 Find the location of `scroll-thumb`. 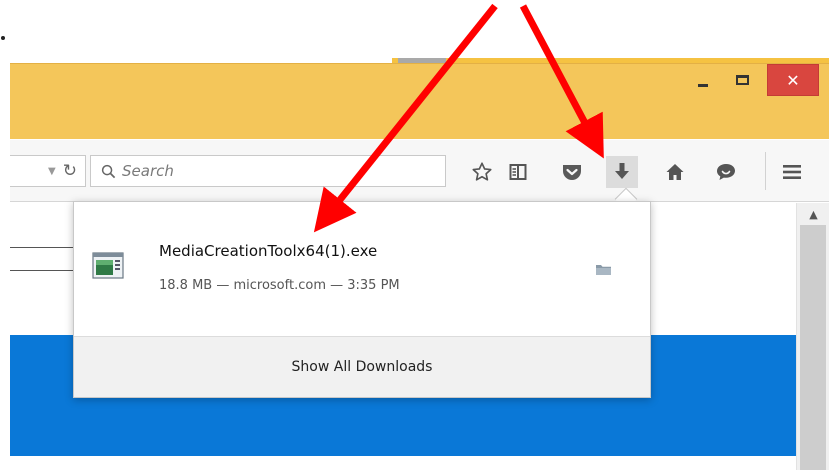

scroll-thumb is located at coordinates (813, 347).